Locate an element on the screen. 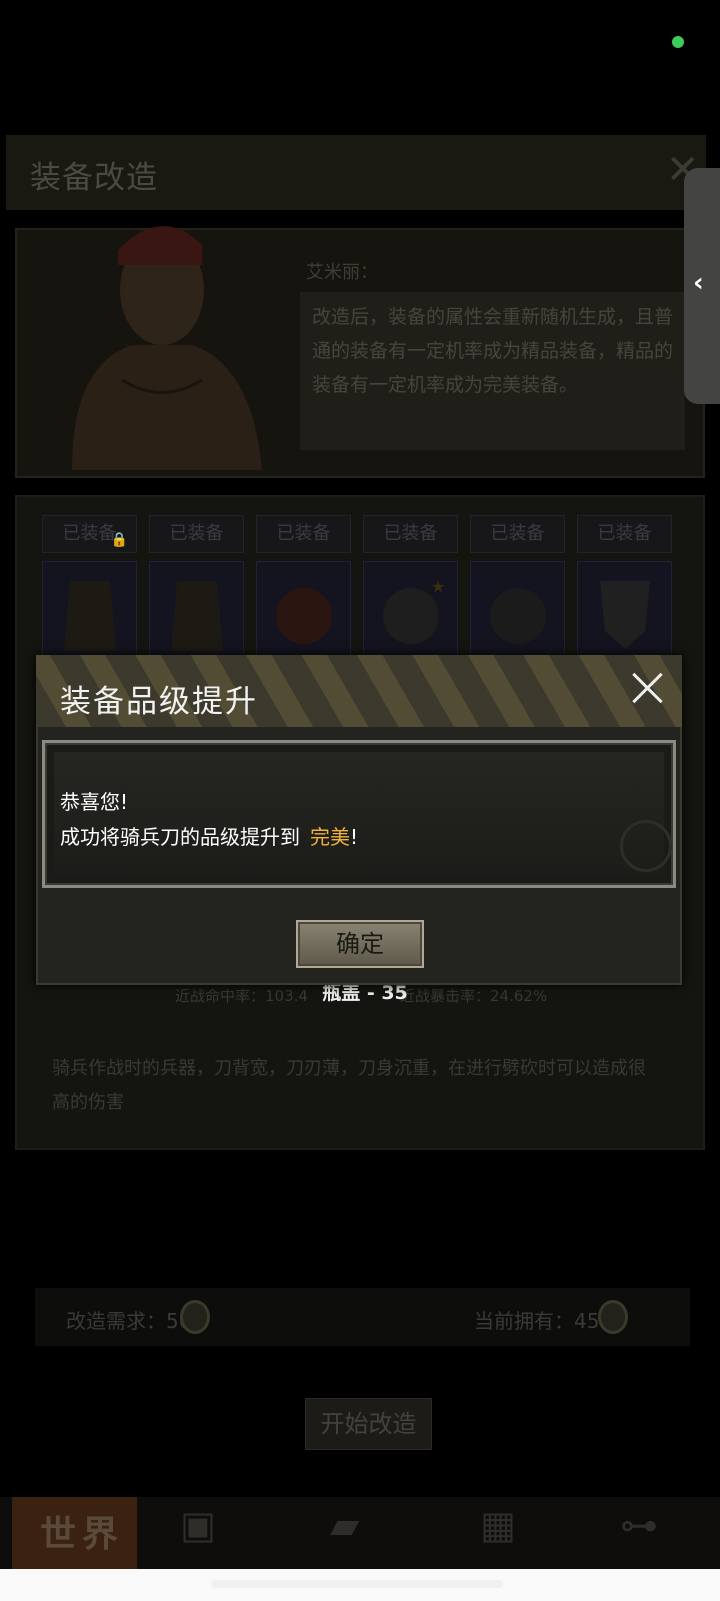 The width and height of the screenshot is (720, 1601). melee-hit-rate: 近战命中率：103.4 is located at coordinates (241, 996).